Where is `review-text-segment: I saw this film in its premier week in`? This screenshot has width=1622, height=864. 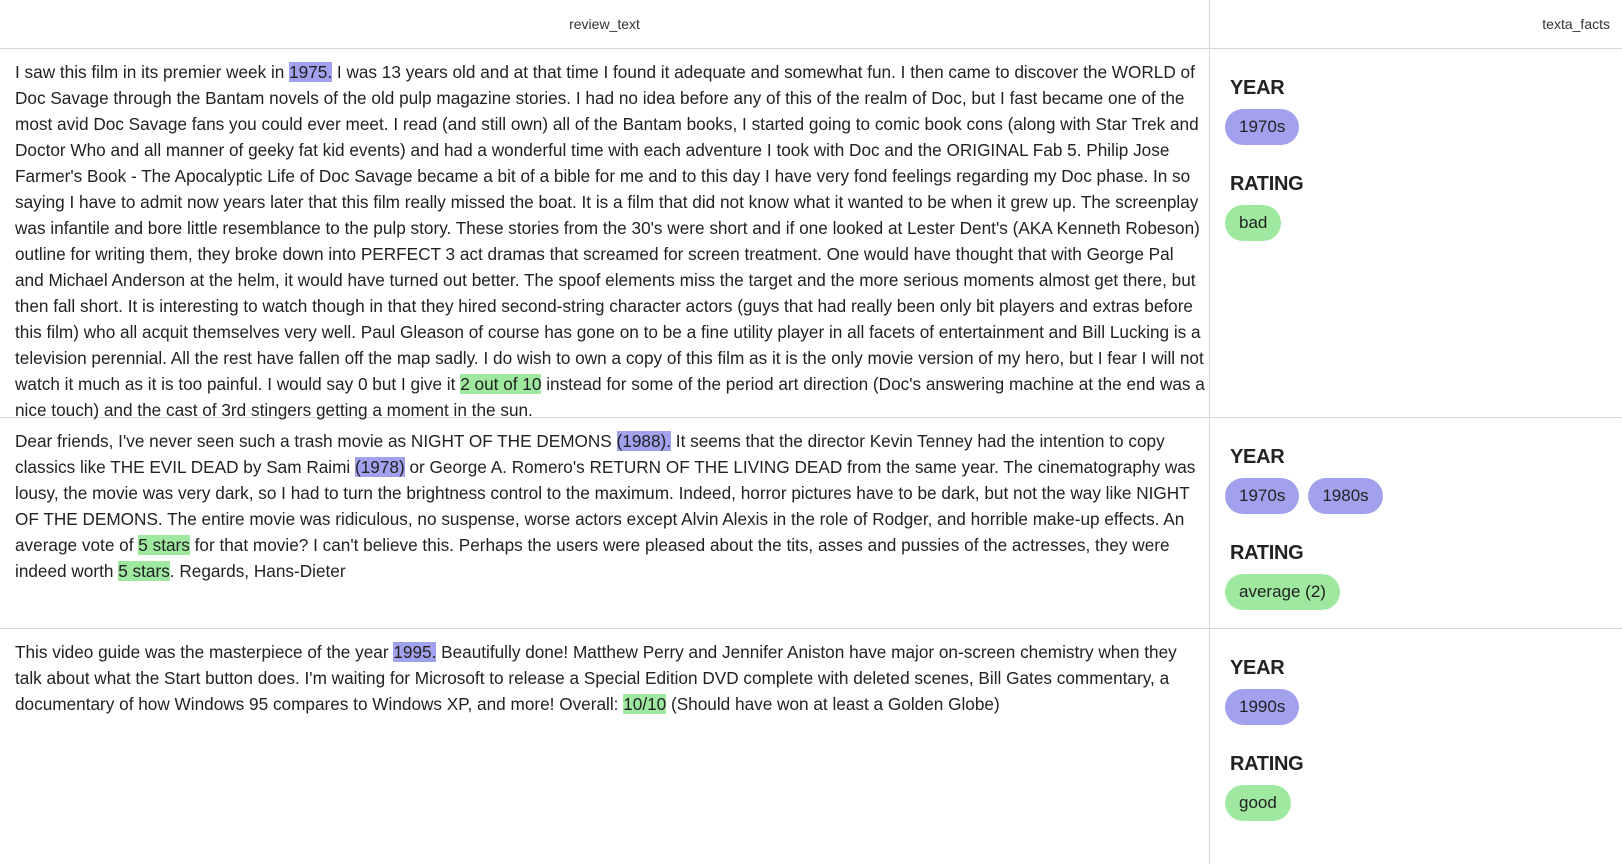
review-text-segment: I saw this film in its premier week in is located at coordinates (152, 72).